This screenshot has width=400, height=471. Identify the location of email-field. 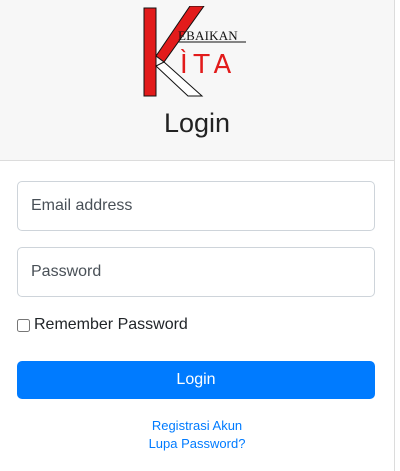
(196, 206).